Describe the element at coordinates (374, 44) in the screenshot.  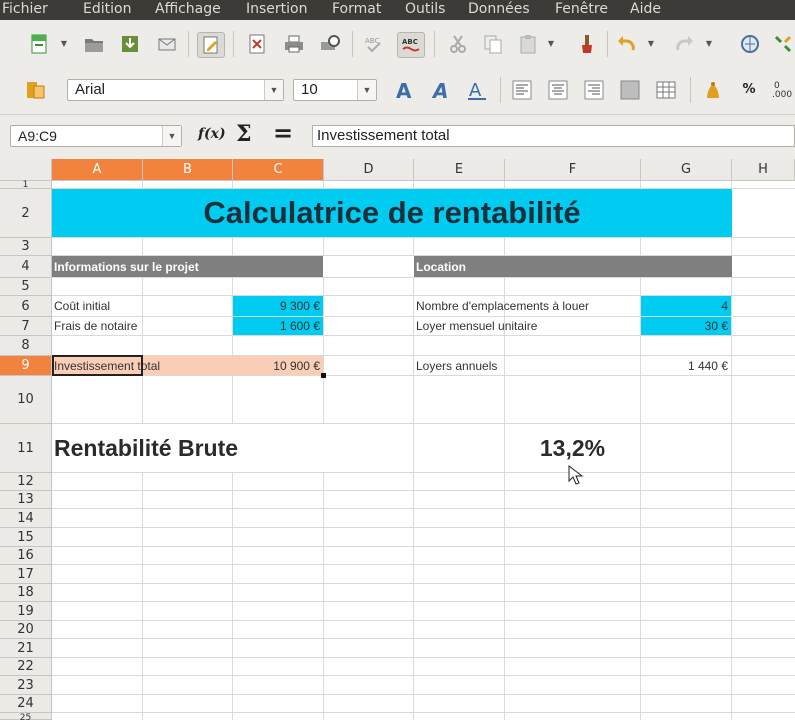
I see `spellcheck-icon: ABC` at that location.